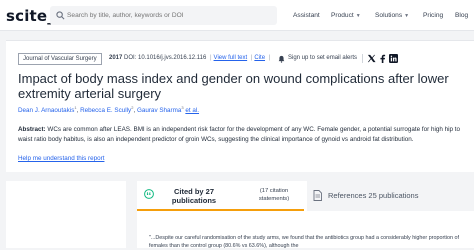  I want to click on nav-solutions: Solutions ▼, so click(392, 15).